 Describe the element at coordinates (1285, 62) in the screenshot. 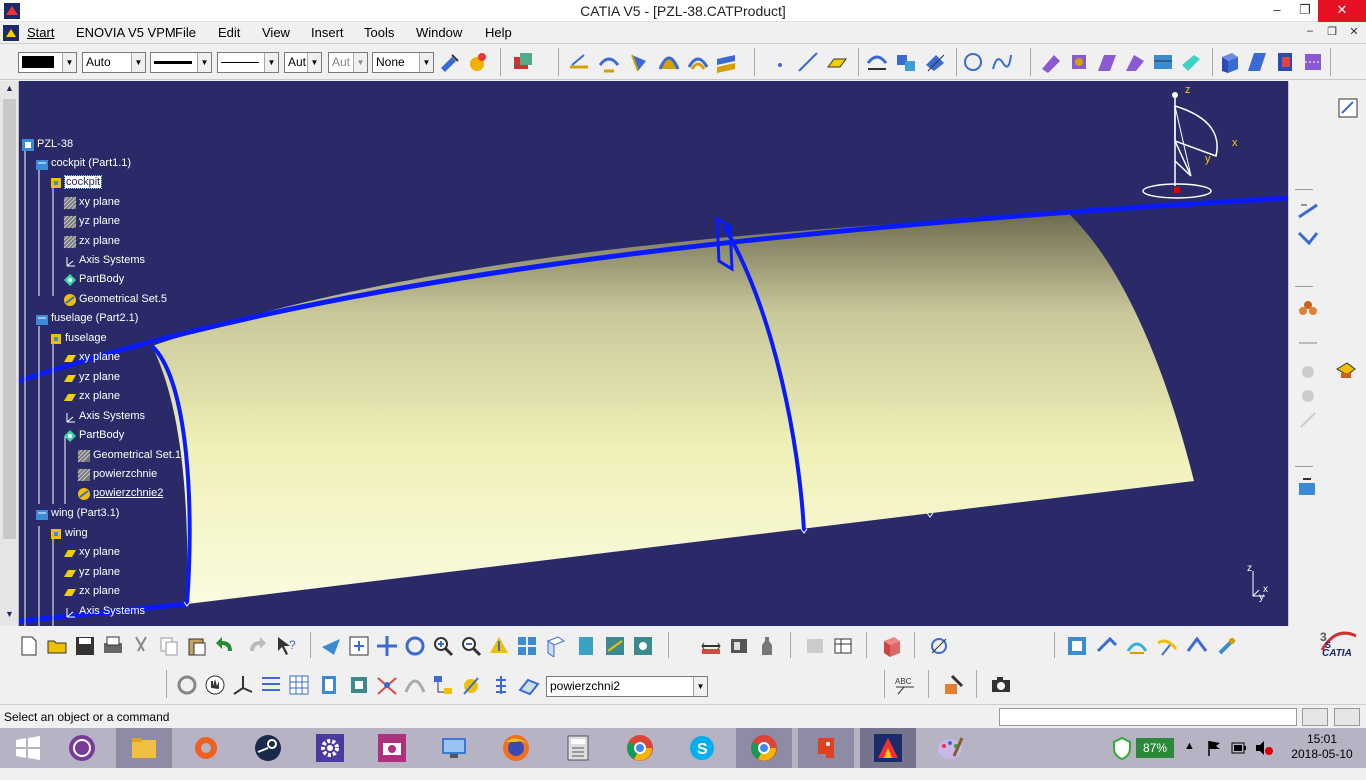

I see `close-surface-icon` at that location.